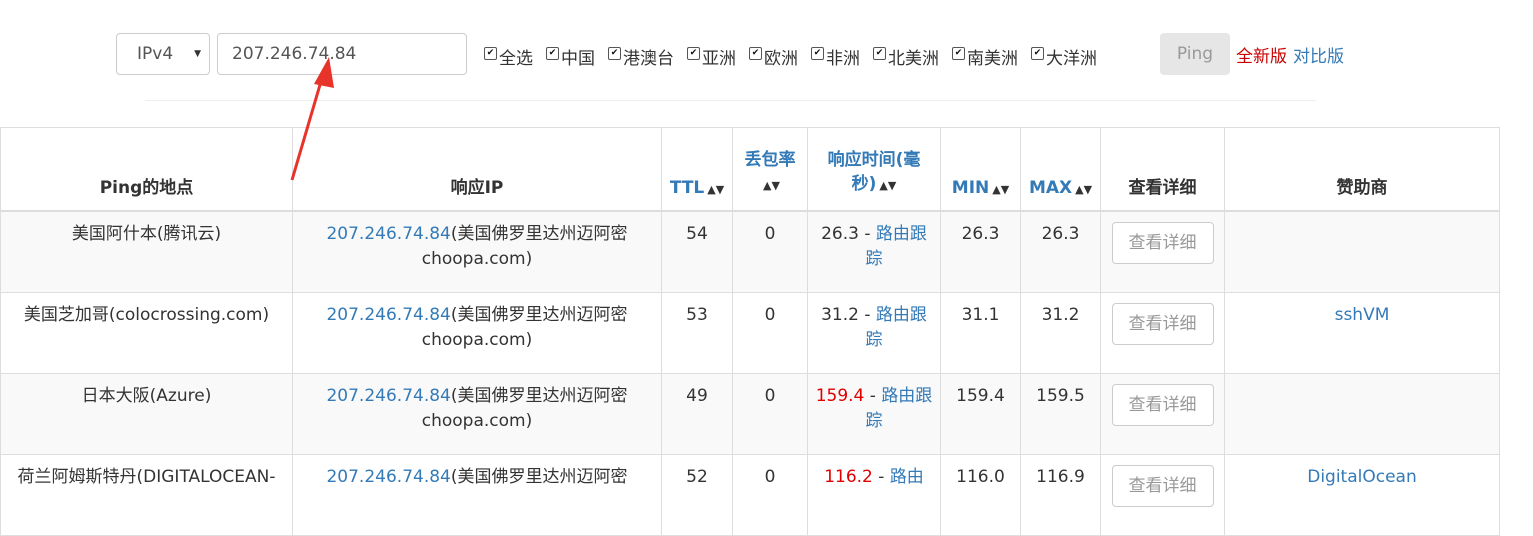 The height and width of the screenshot is (536, 1533). I want to click on region-label: 全选, so click(516, 58).